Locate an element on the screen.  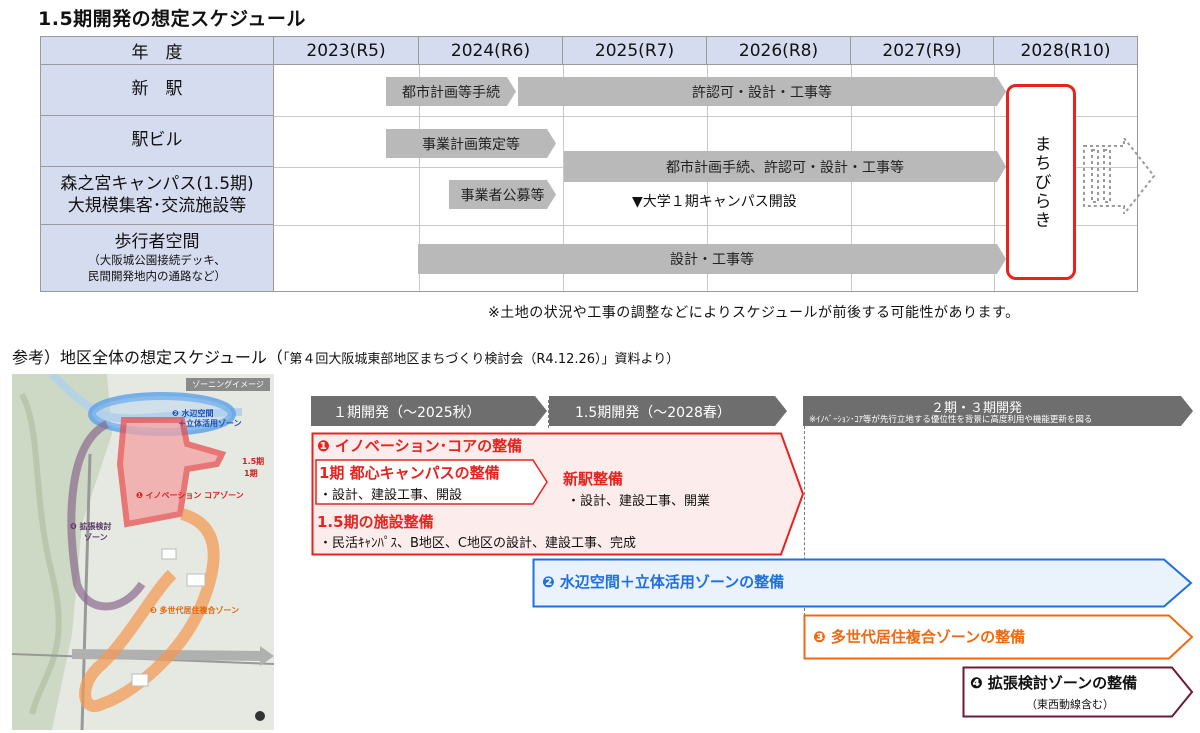
header-year-2024: 2024(R6) is located at coordinates (491, 51).